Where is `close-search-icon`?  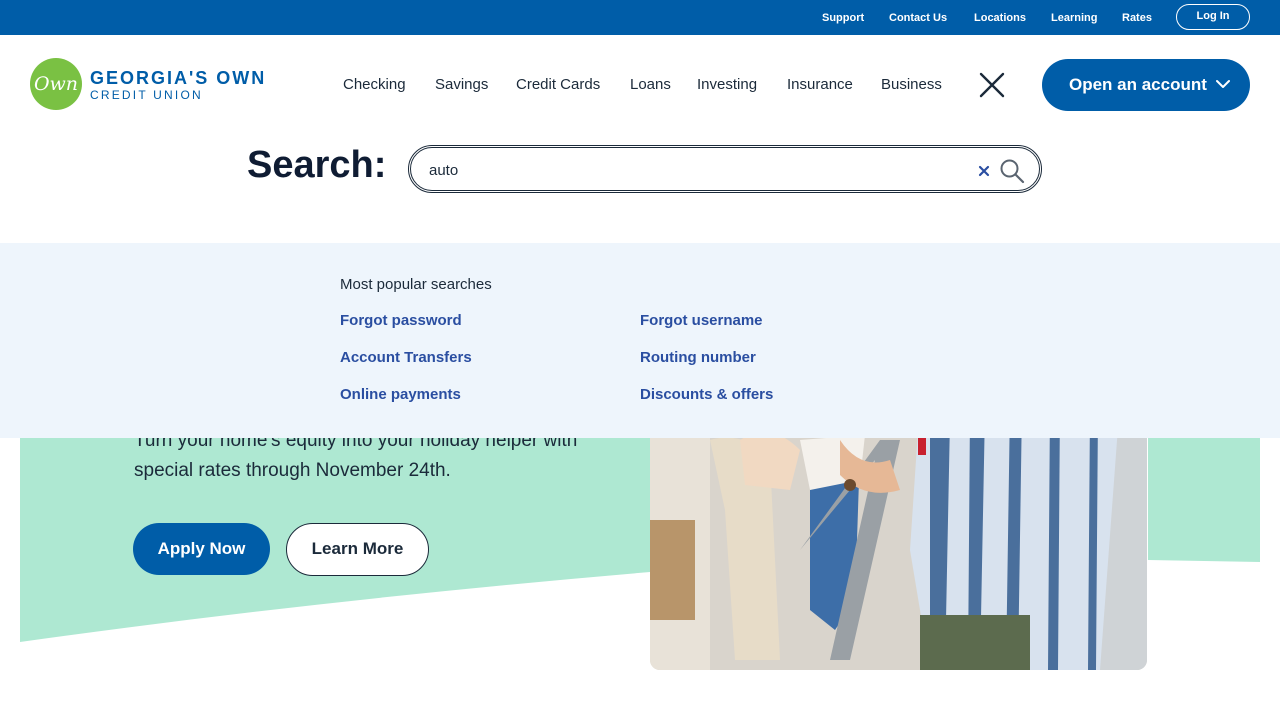
close-search-icon is located at coordinates (992, 85).